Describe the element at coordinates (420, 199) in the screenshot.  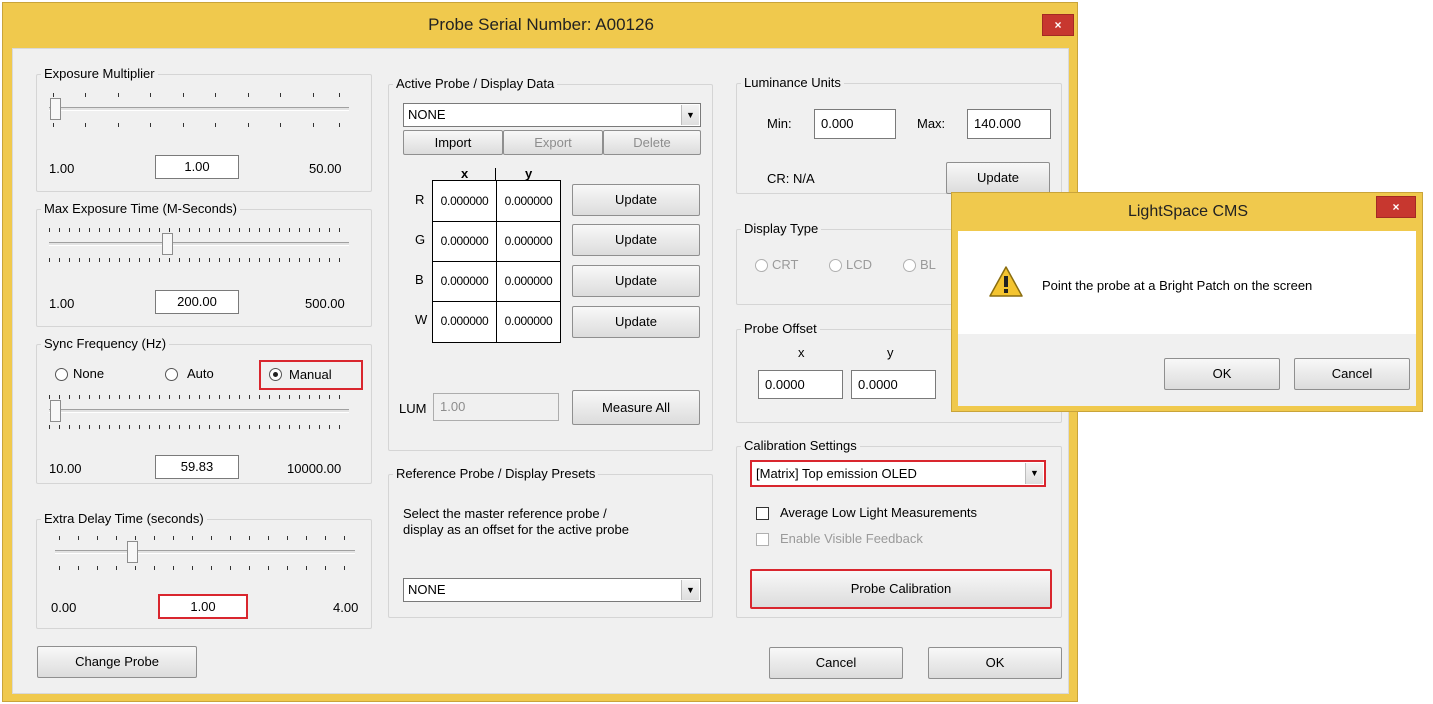
I see `row-label-r: R` at that location.